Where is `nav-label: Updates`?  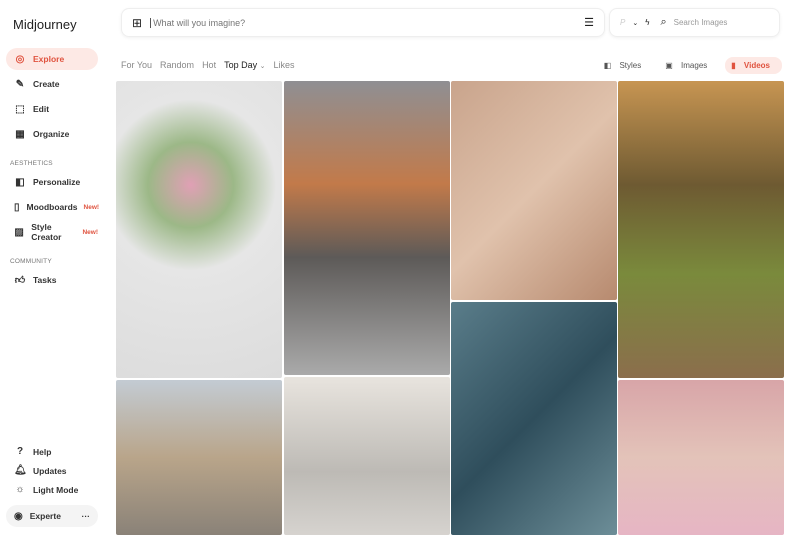 nav-label: Updates is located at coordinates (50, 470).